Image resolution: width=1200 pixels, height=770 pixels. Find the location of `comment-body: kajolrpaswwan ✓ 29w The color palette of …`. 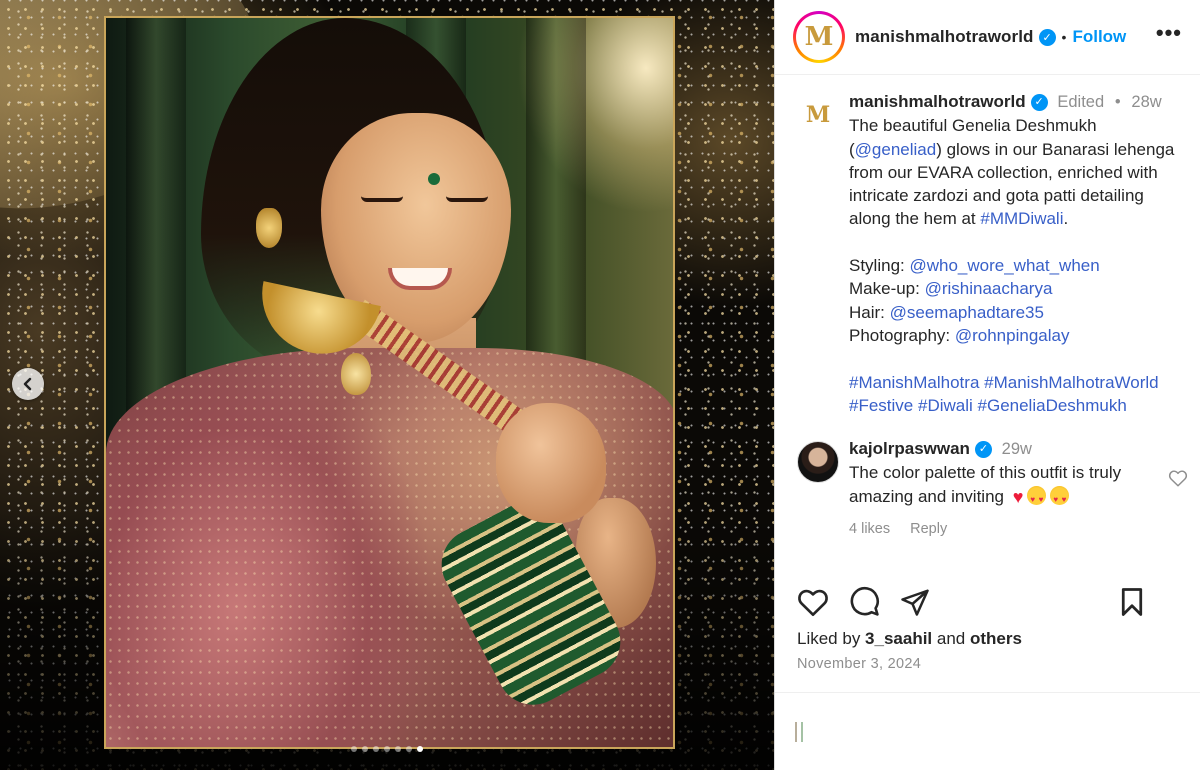

comment-body: kajolrpaswwan ✓ 29w The color palette of … is located at coordinates (1018, 489).